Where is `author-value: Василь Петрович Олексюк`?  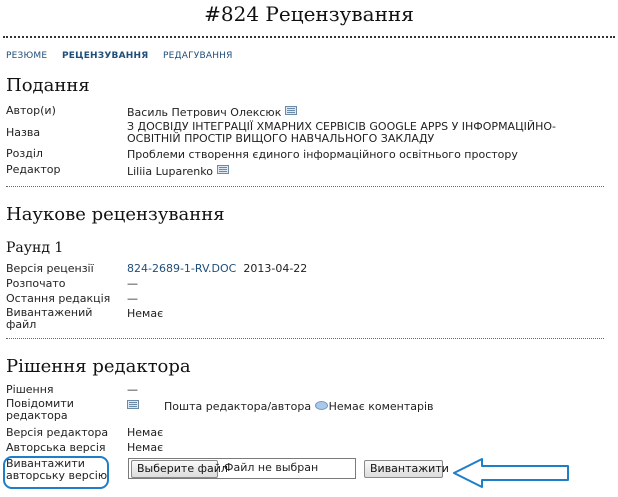 author-value: Василь Петрович Олексюк is located at coordinates (212, 112).